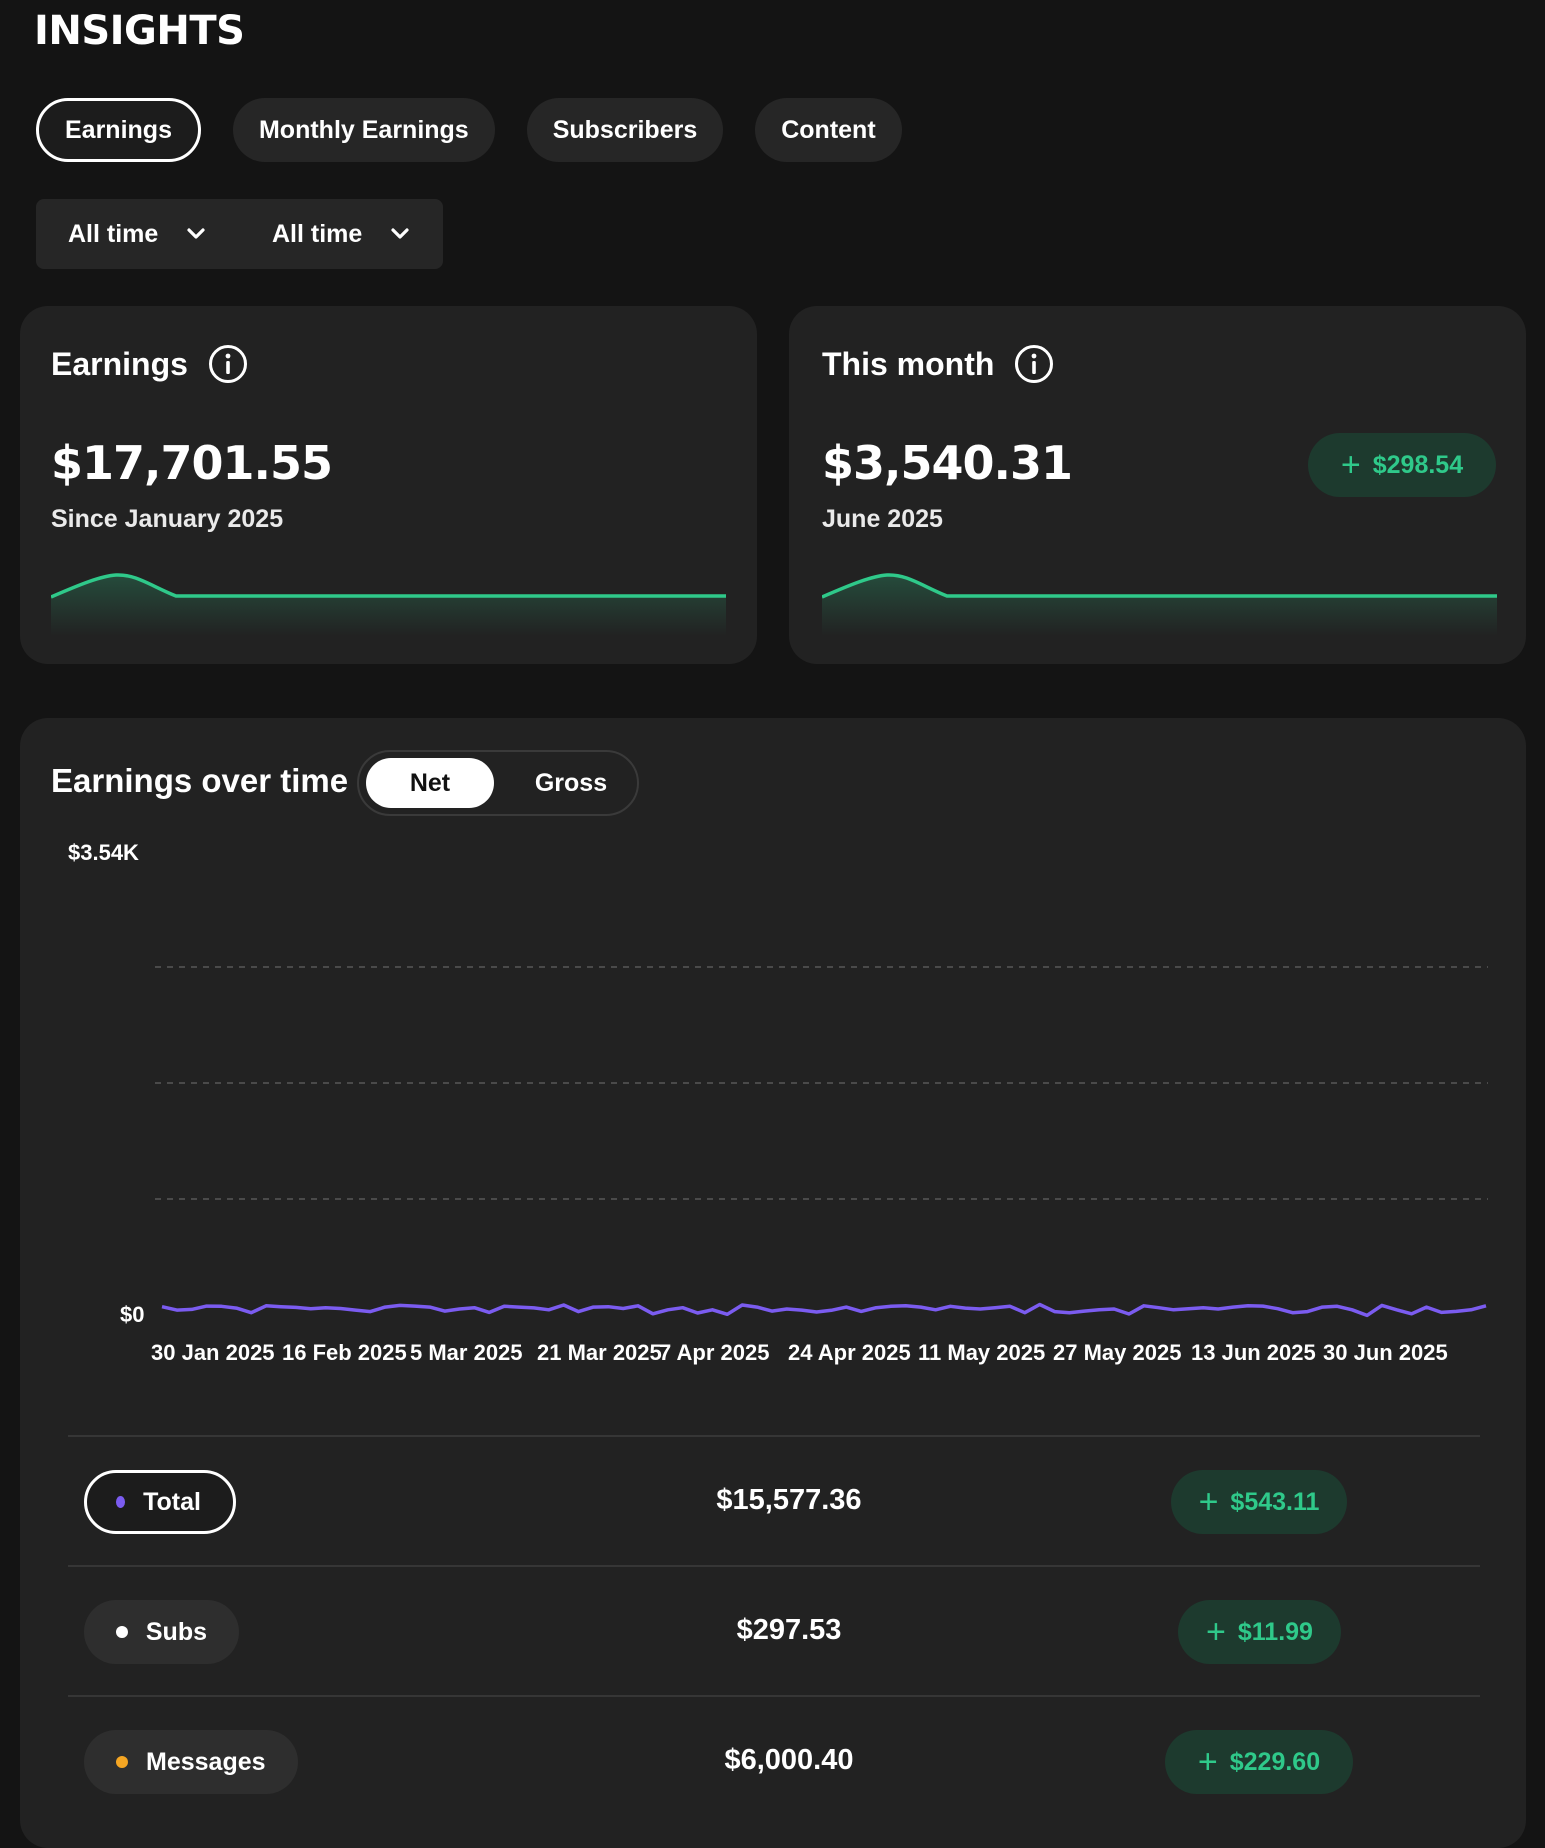  I want to click on x-tick-label: 7 Apr 2025, so click(714, 1352).